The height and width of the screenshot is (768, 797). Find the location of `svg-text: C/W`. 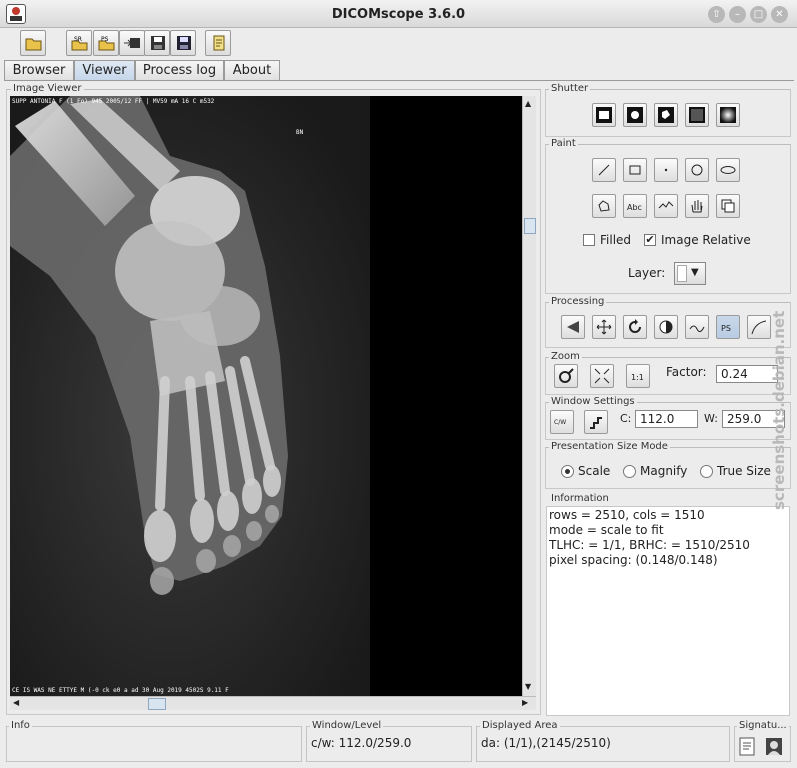

svg-text: C/W is located at coordinates (560, 422).